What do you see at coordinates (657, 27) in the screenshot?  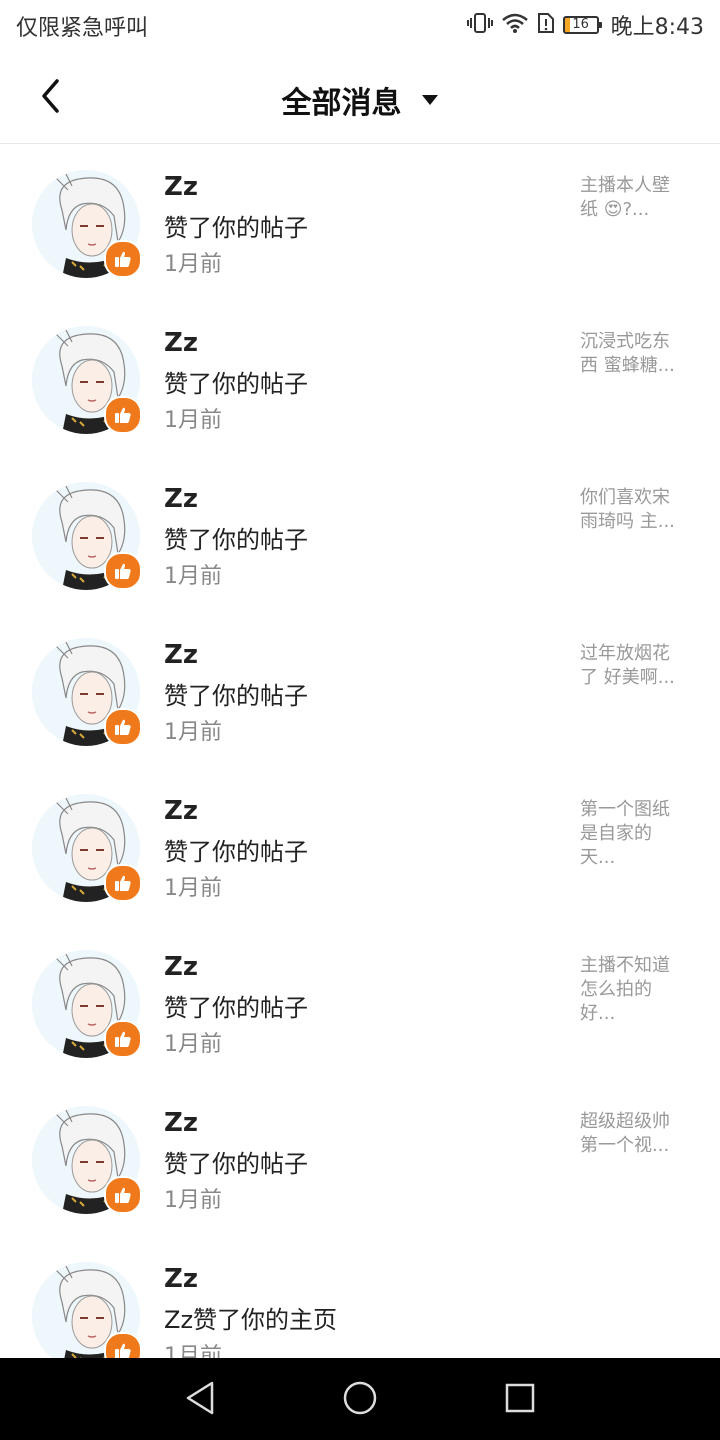 I see `clock: 晚上8:43` at bounding box center [657, 27].